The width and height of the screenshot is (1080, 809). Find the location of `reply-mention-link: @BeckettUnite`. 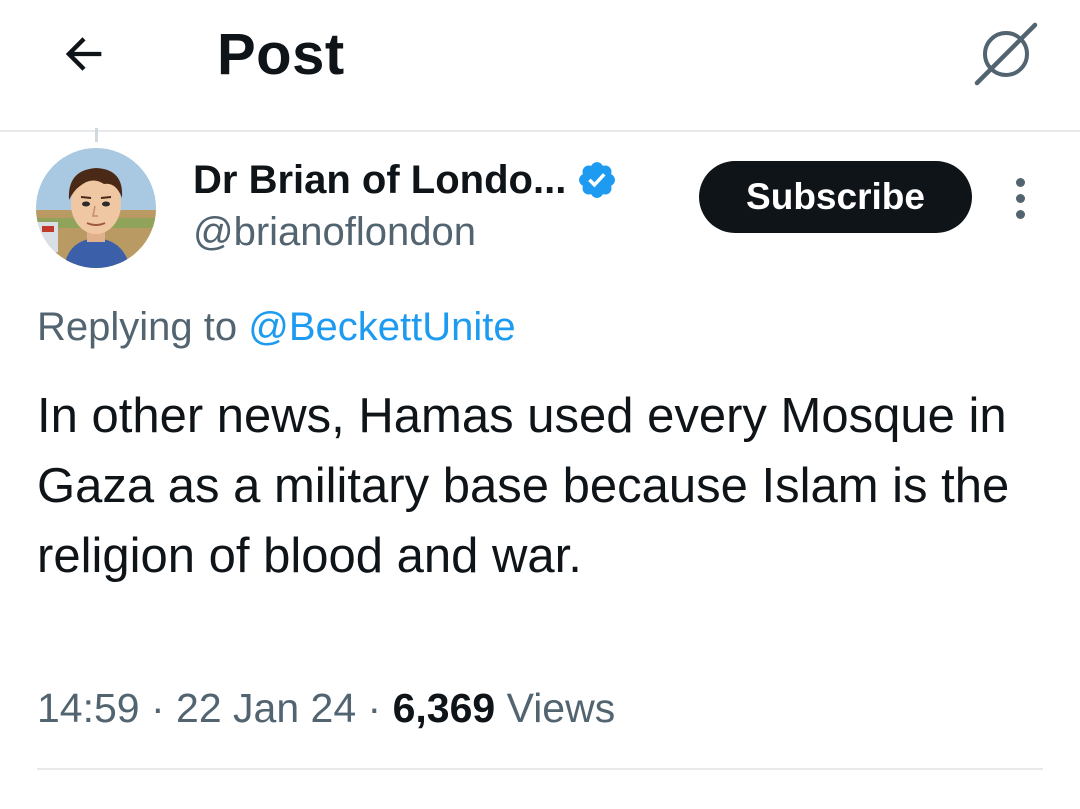

reply-mention-link: @BeckettUnite is located at coordinates (381, 327).